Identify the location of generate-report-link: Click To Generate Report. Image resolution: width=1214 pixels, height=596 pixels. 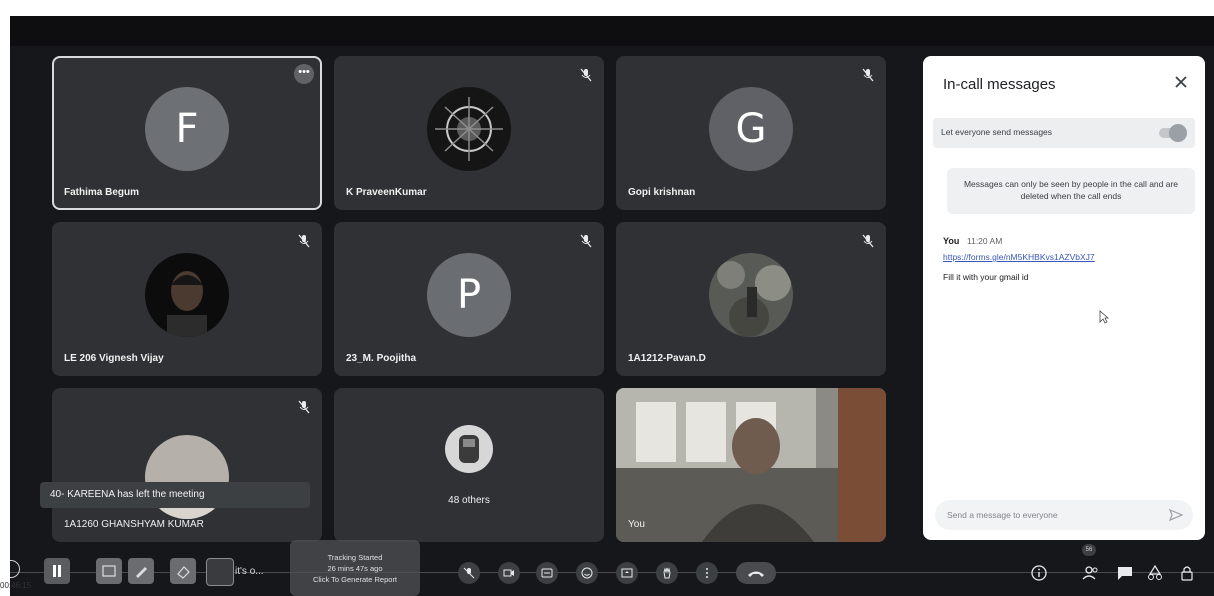
(355, 579).